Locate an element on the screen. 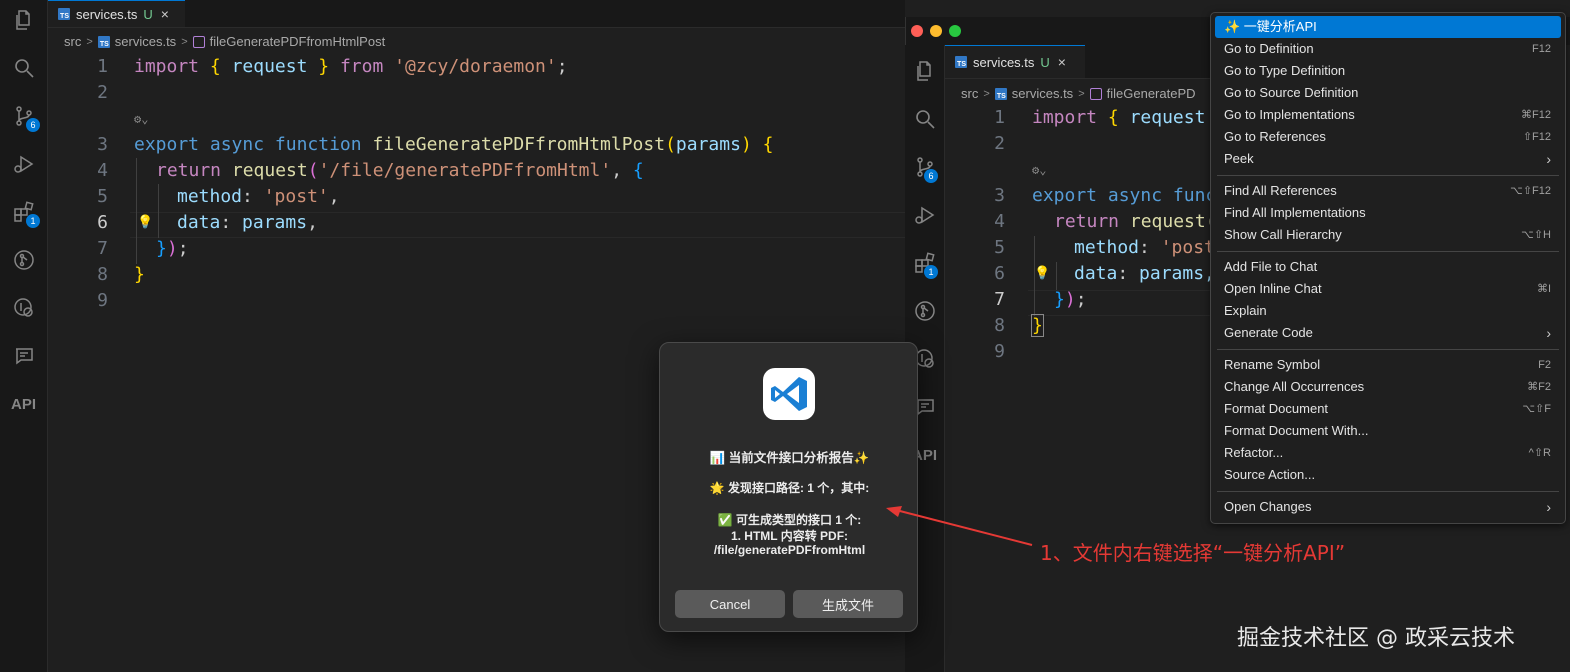 The image size is (1570, 672). menu-item-find-all-implementations: Find All Implementations is located at coordinates (1388, 213).